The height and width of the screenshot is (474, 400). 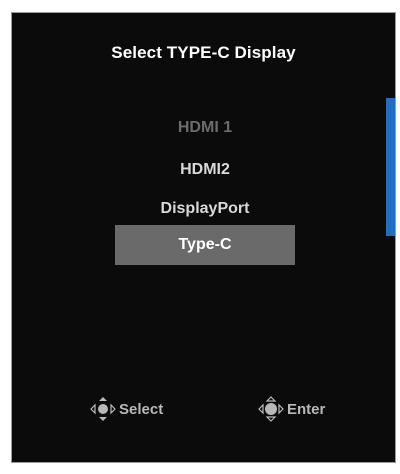 I want to click on option-hdmi2: HDMI2, so click(x=205, y=170).